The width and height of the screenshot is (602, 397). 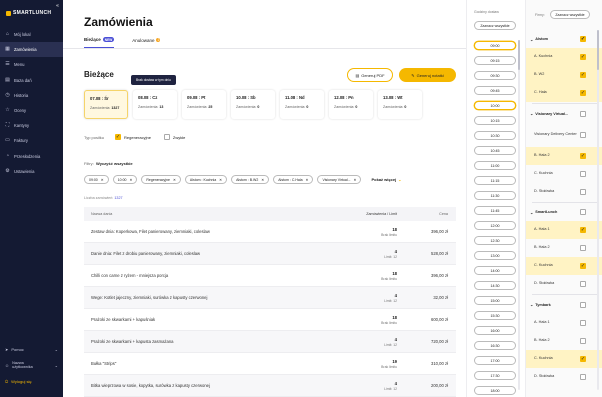 What do you see at coordinates (495, 75) in the screenshot?
I see `delivery-time-option: 09:30` at bounding box center [495, 75].